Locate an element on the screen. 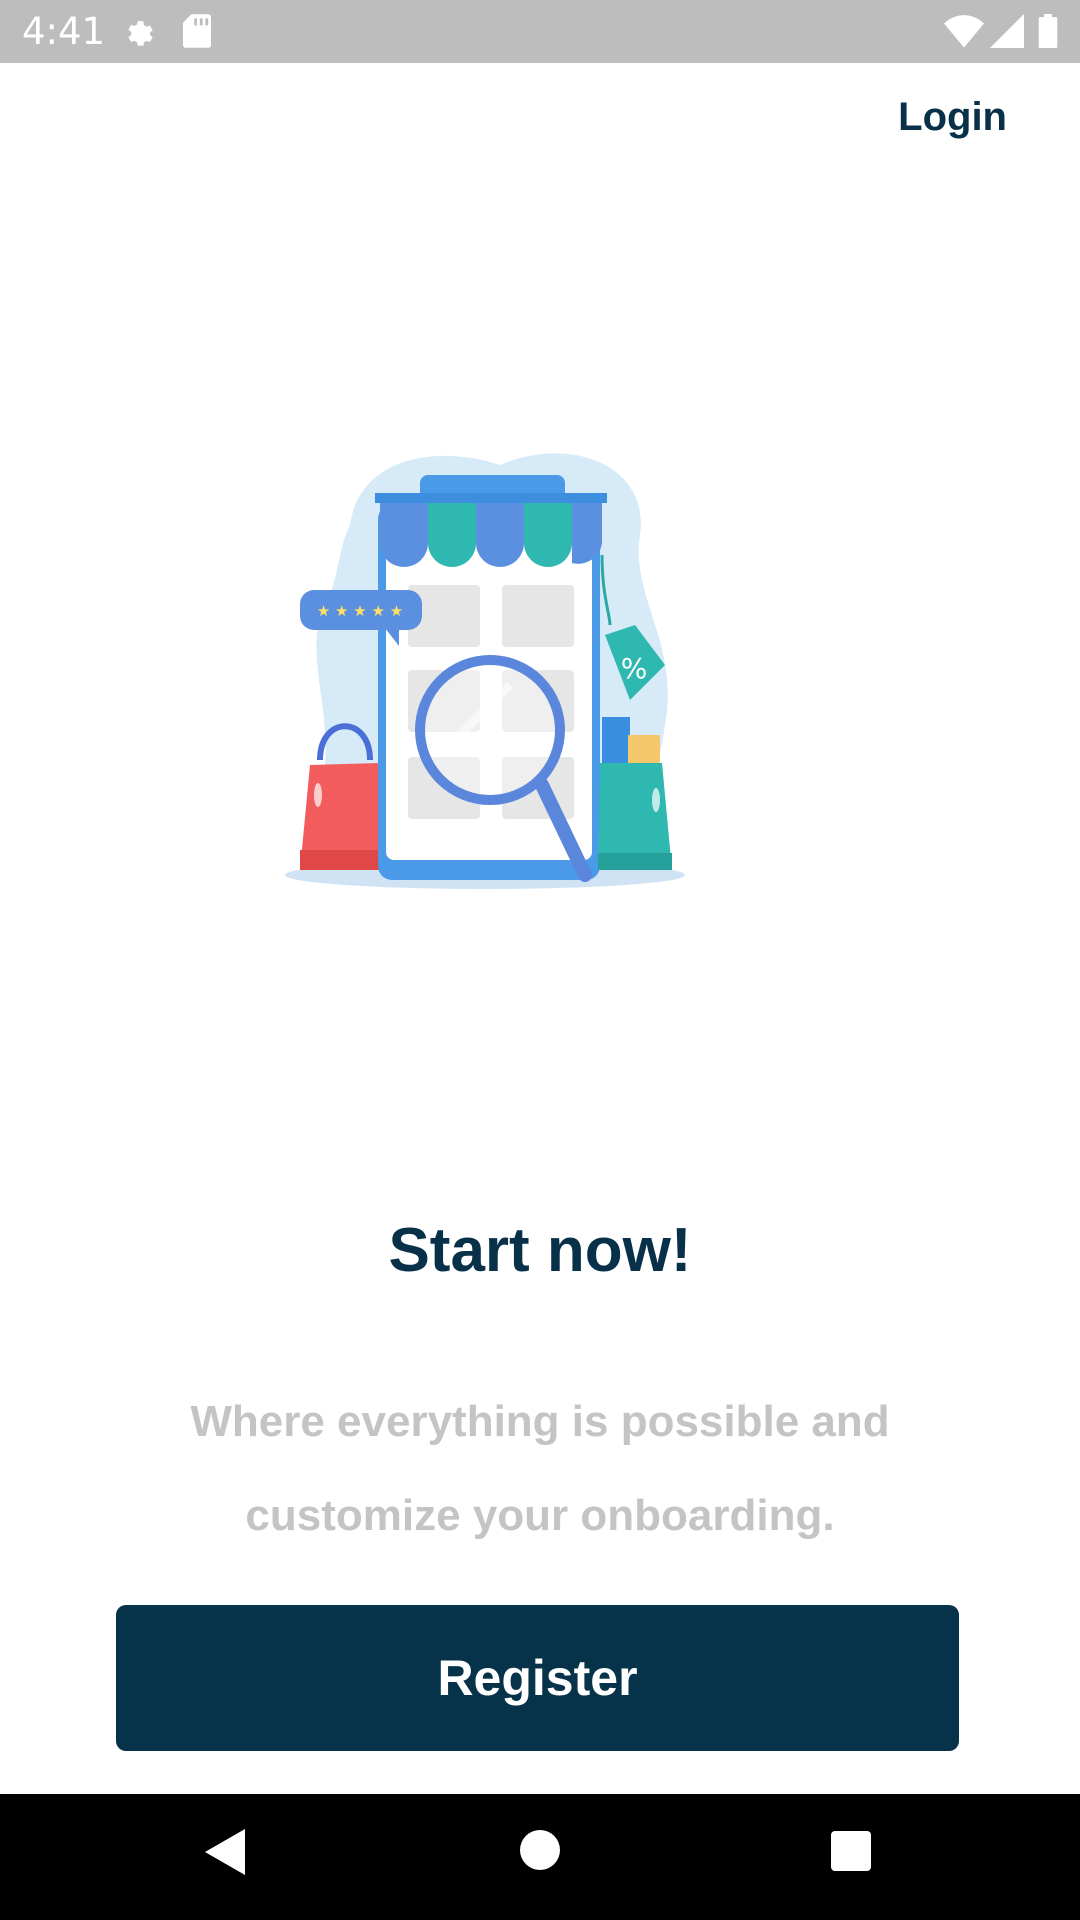 The width and height of the screenshot is (1080, 1920). shopping-illustration: ★ ★ ★ ★ ★ % is located at coordinates (485, 671).